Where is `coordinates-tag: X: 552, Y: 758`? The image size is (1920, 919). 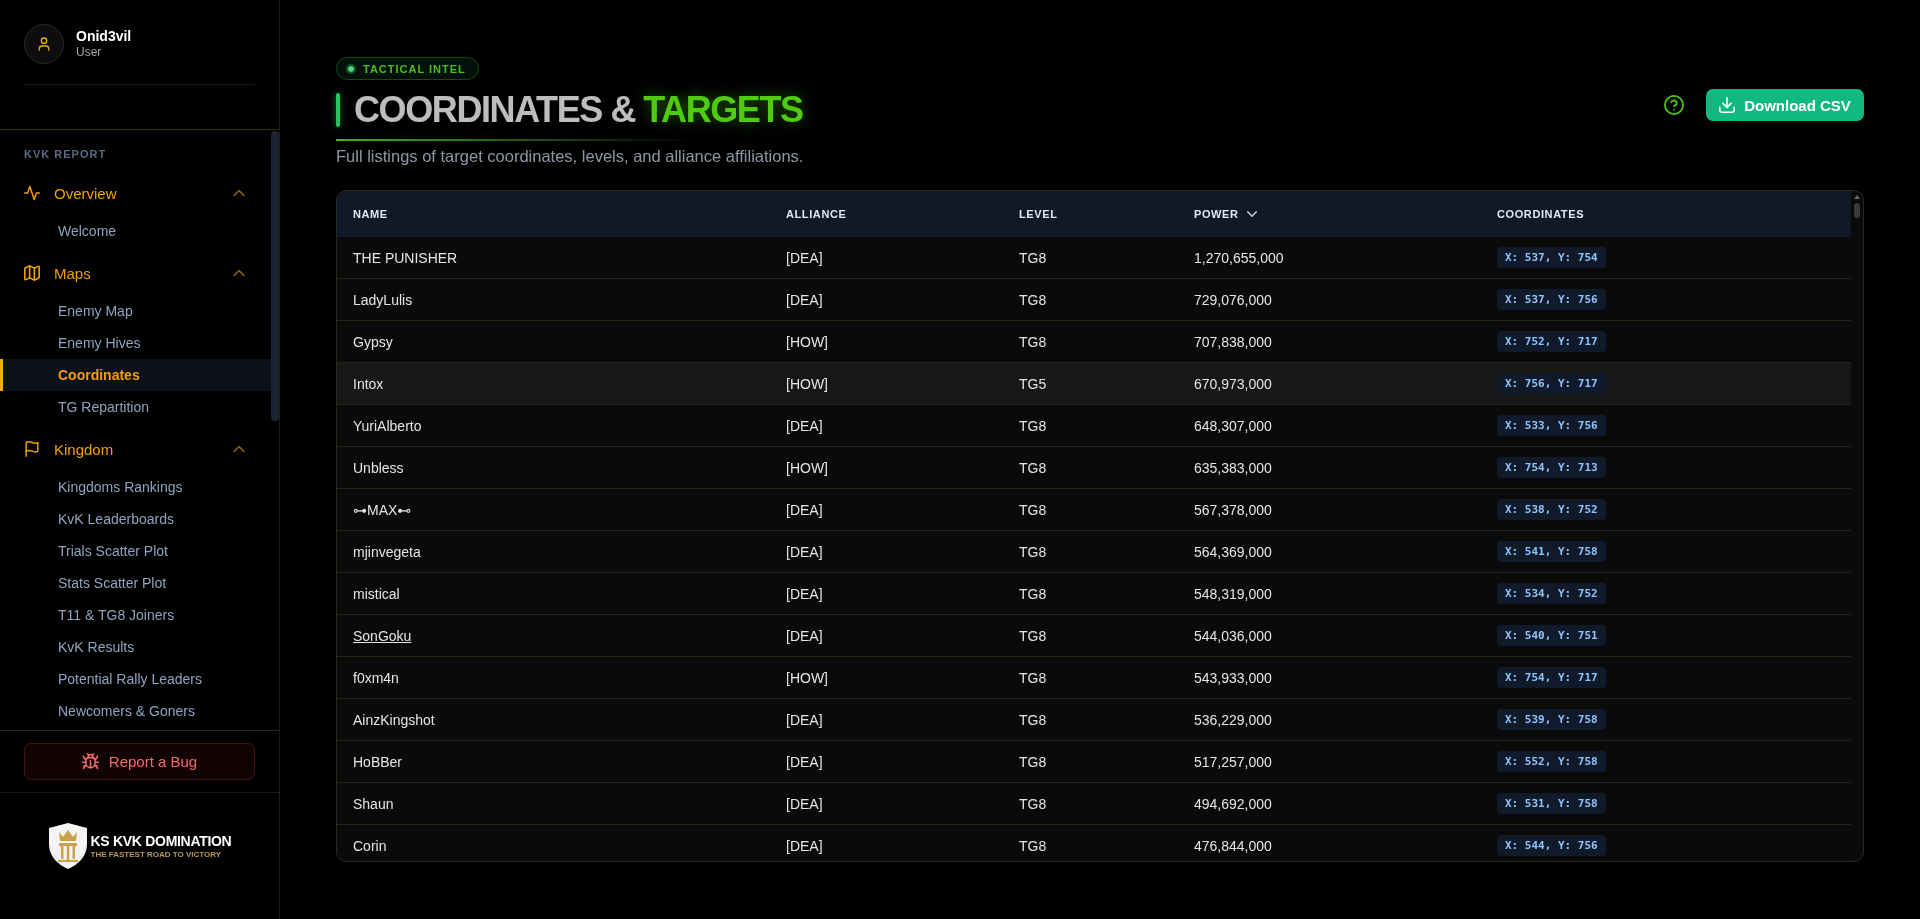 coordinates-tag: X: 552, Y: 758 is located at coordinates (1551, 761).